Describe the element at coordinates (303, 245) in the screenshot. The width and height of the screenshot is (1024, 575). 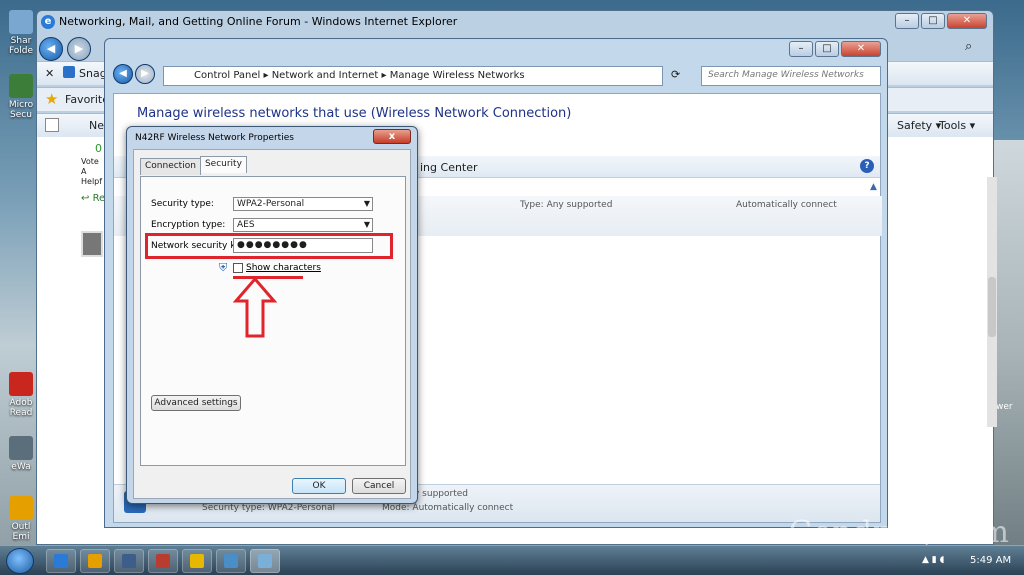
I see `security-key-input: ●●●●●●●●` at that location.